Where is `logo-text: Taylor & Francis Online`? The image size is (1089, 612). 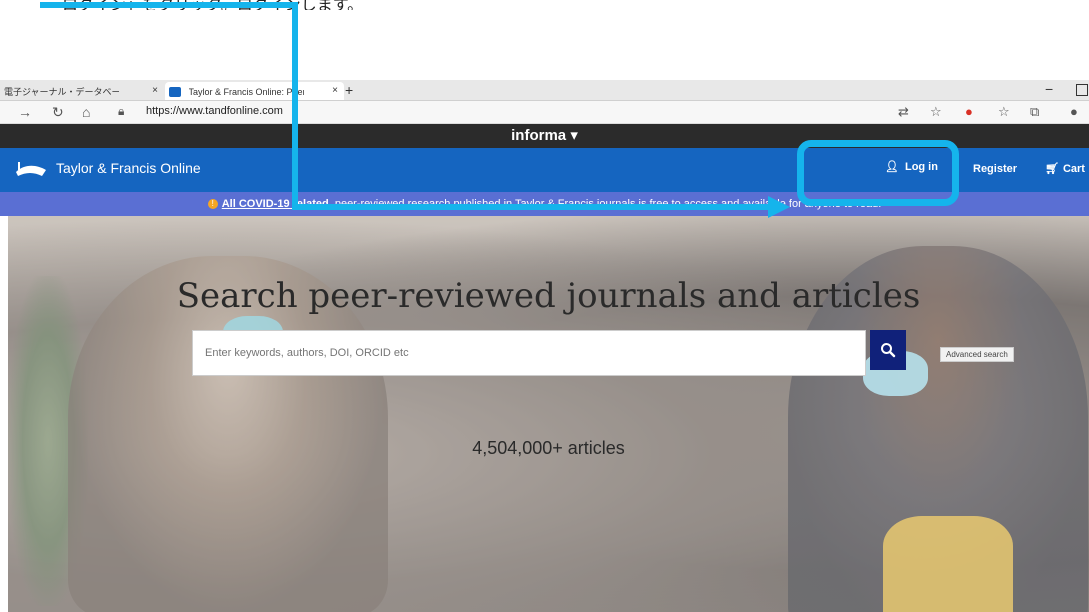 logo-text: Taylor & Francis Online is located at coordinates (128, 168).